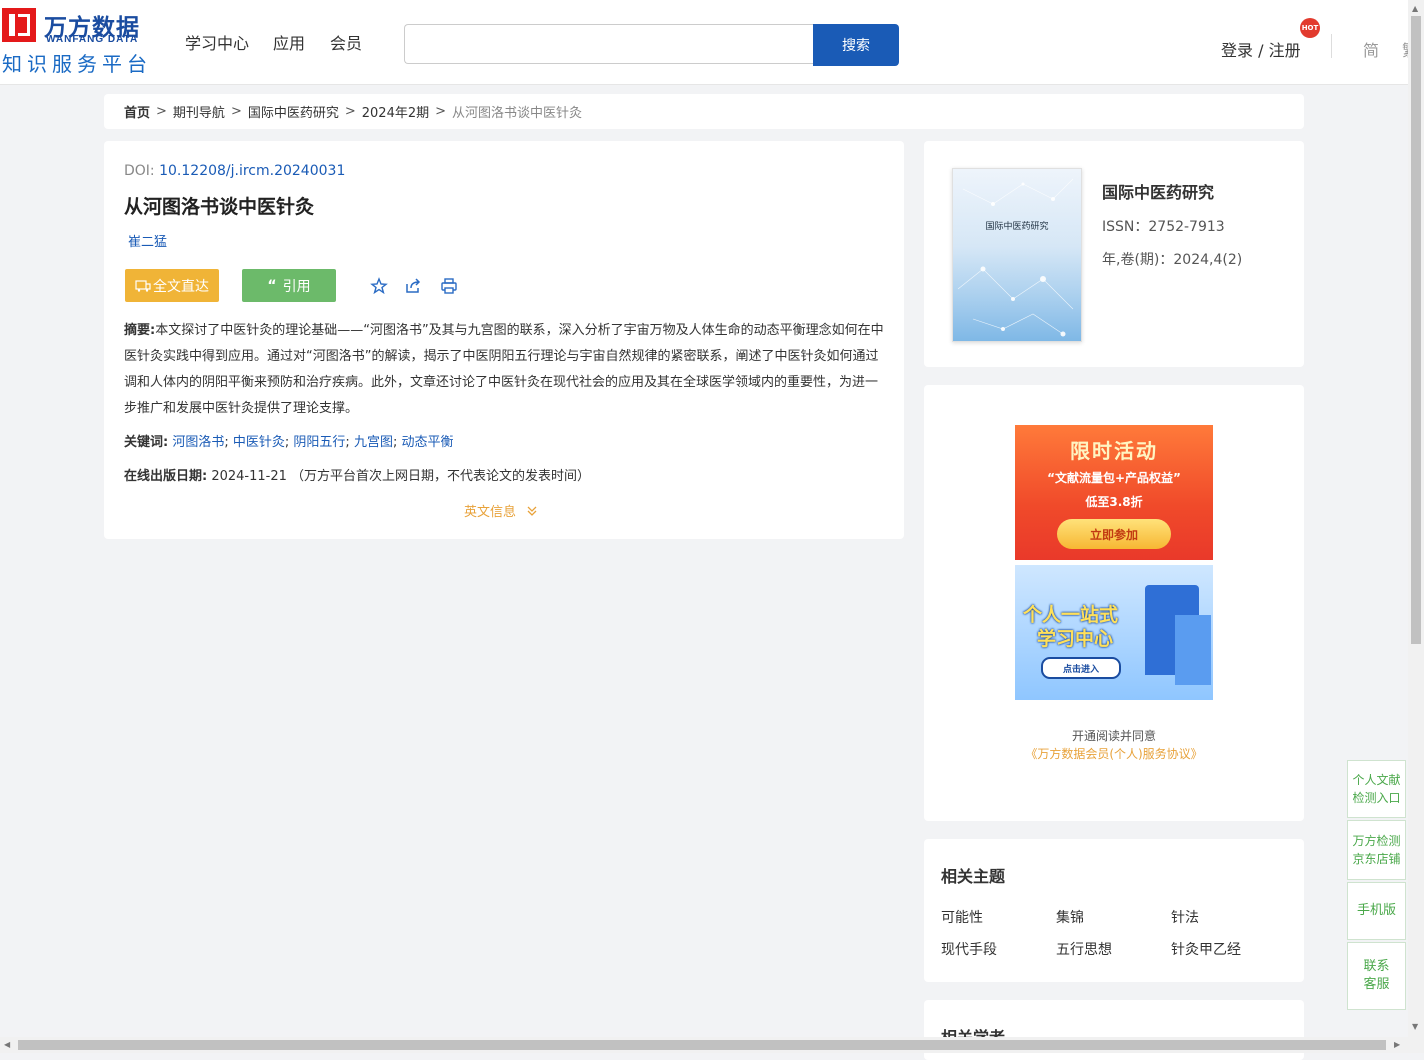  I want to click on building-illustration, so click(1193, 650).